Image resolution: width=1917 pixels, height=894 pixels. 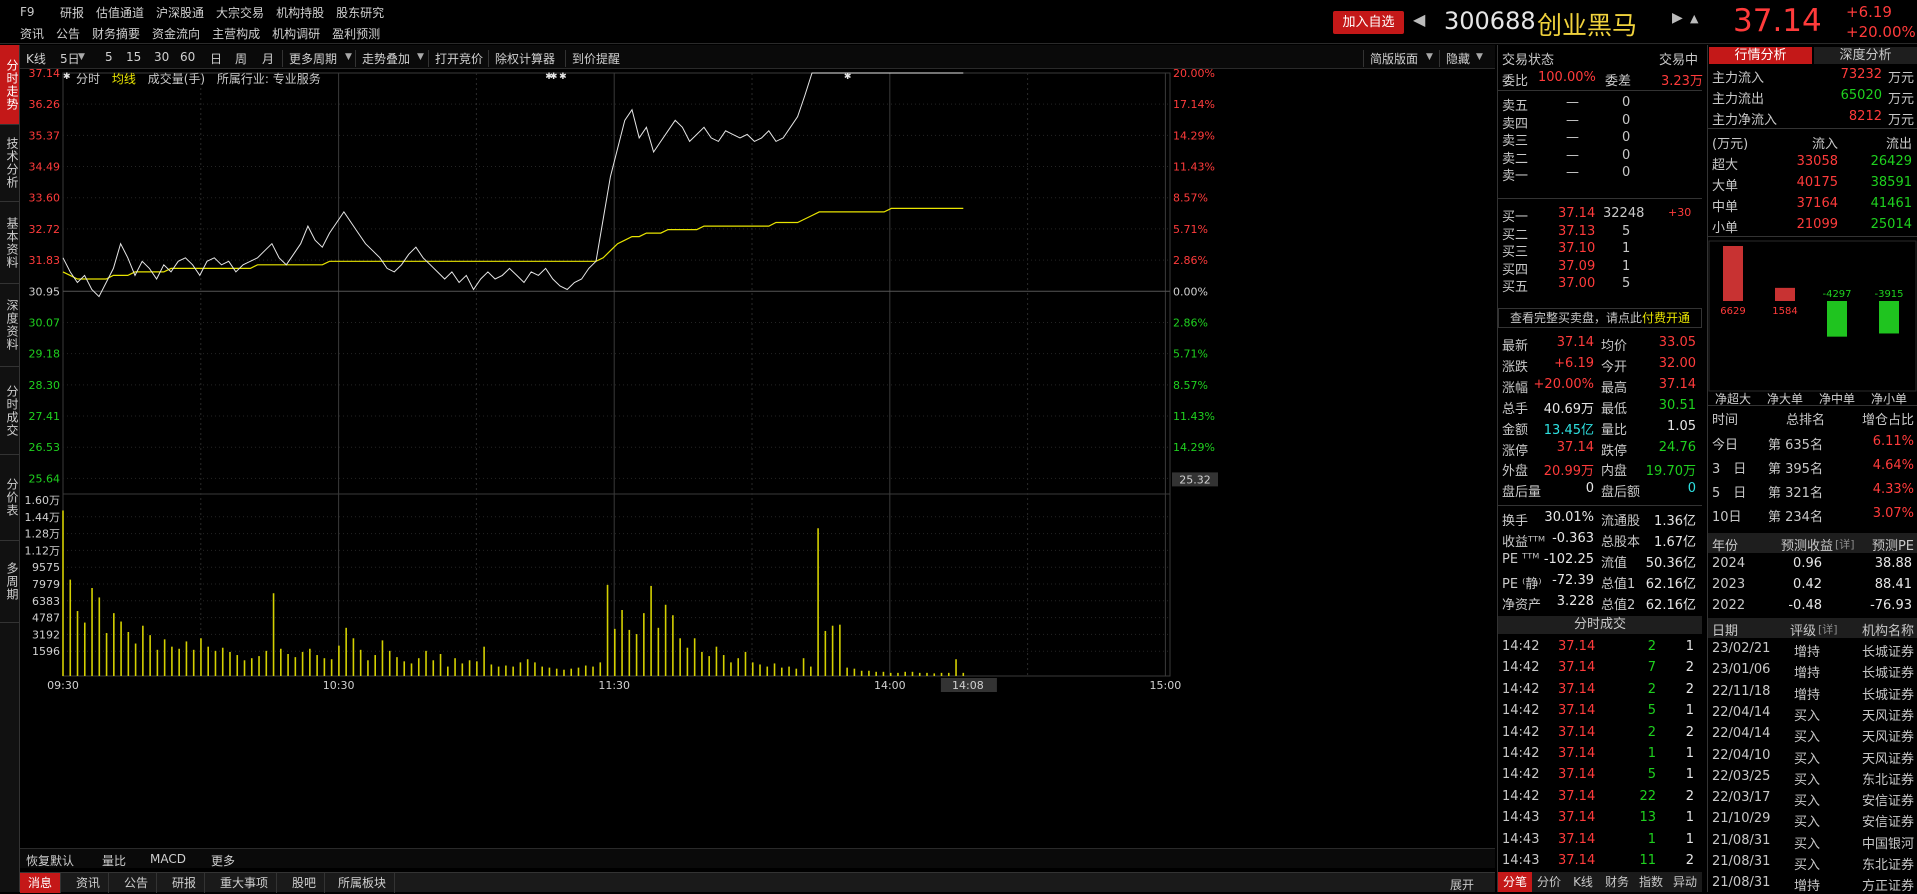 What do you see at coordinates (9, 411) in the screenshot?
I see `nav-trades: 分时成交` at bounding box center [9, 411].